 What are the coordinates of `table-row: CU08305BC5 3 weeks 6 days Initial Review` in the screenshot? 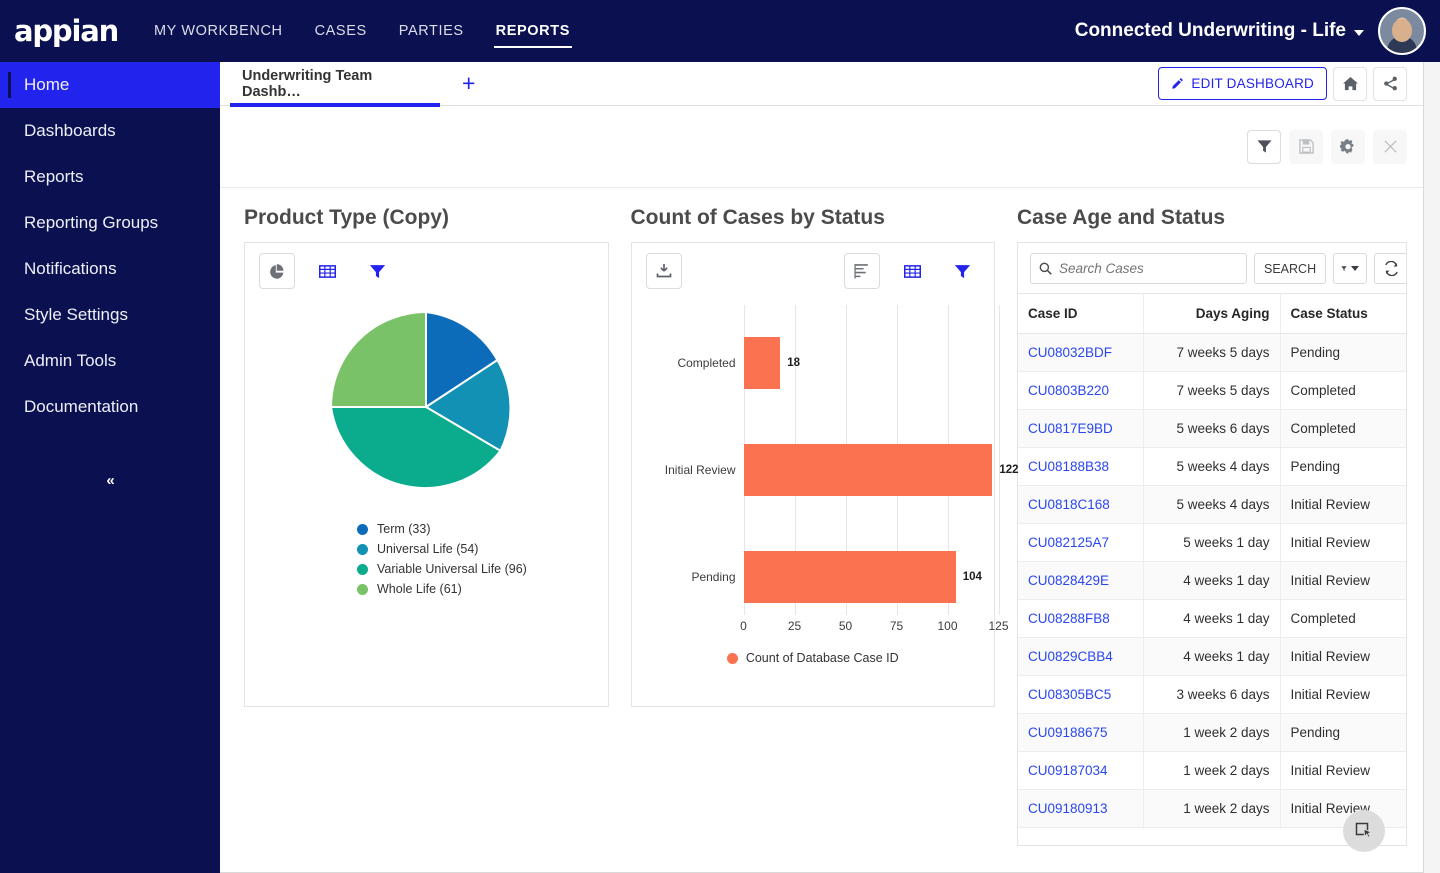 It's located at (1212, 694).